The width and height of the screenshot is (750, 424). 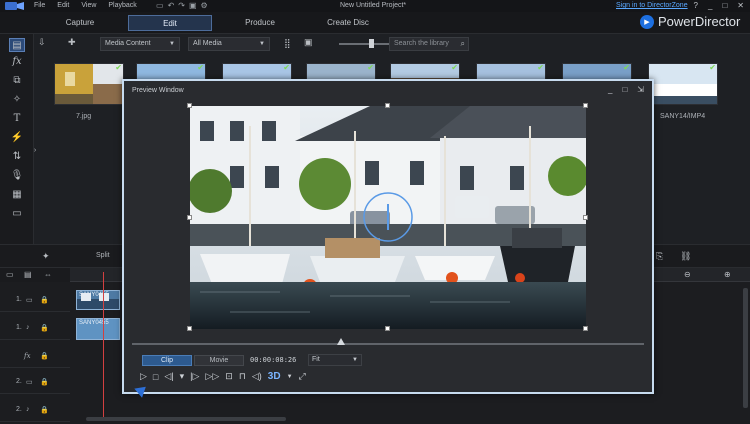 What do you see at coordinates (204, 5) in the screenshot?
I see `gear-icon: ⚙` at bounding box center [204, 5].